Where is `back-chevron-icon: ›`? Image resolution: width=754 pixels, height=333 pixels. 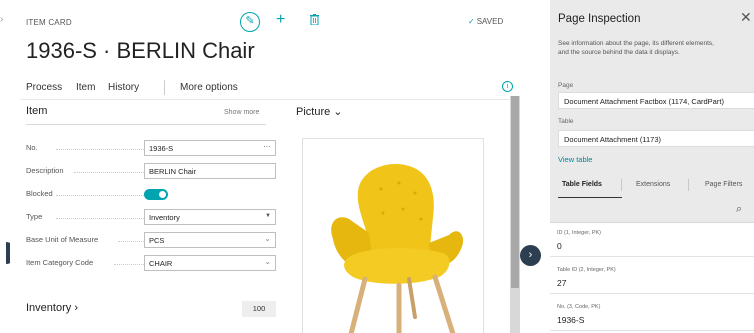 back-chevron-icon: › is located at coordinates (1, 19).